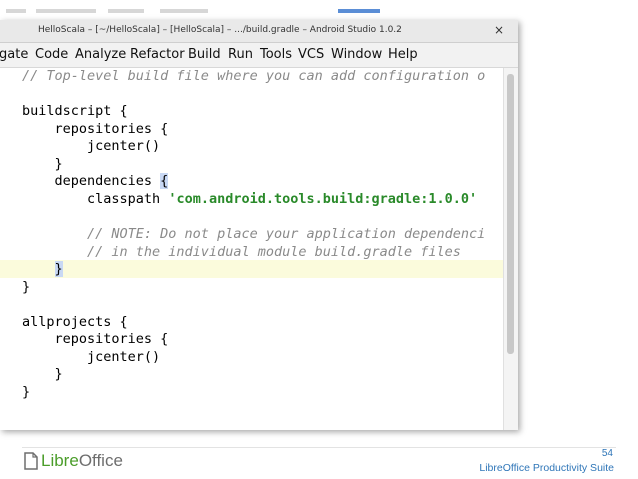  What do you see at coordinates (240, 54) in the screenshot?
I see `menu-run: Run` at bounding box center [240, 54].